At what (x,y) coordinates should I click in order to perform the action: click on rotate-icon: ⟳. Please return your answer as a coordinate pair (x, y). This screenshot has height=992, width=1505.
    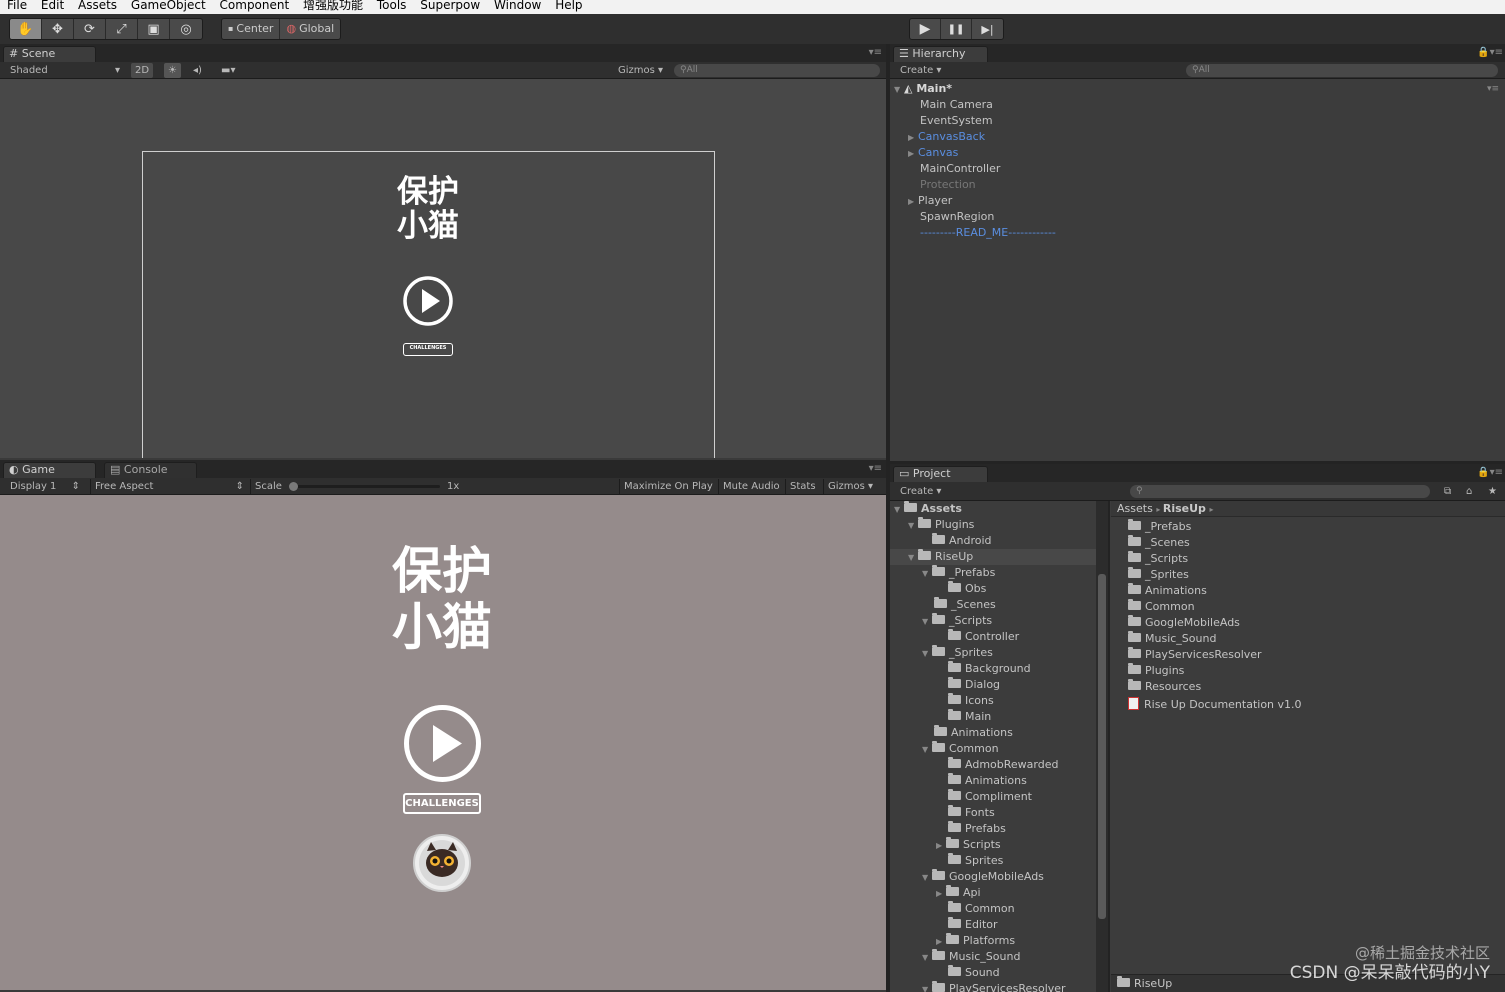
    Looking at the image, I should click on (90, 29).